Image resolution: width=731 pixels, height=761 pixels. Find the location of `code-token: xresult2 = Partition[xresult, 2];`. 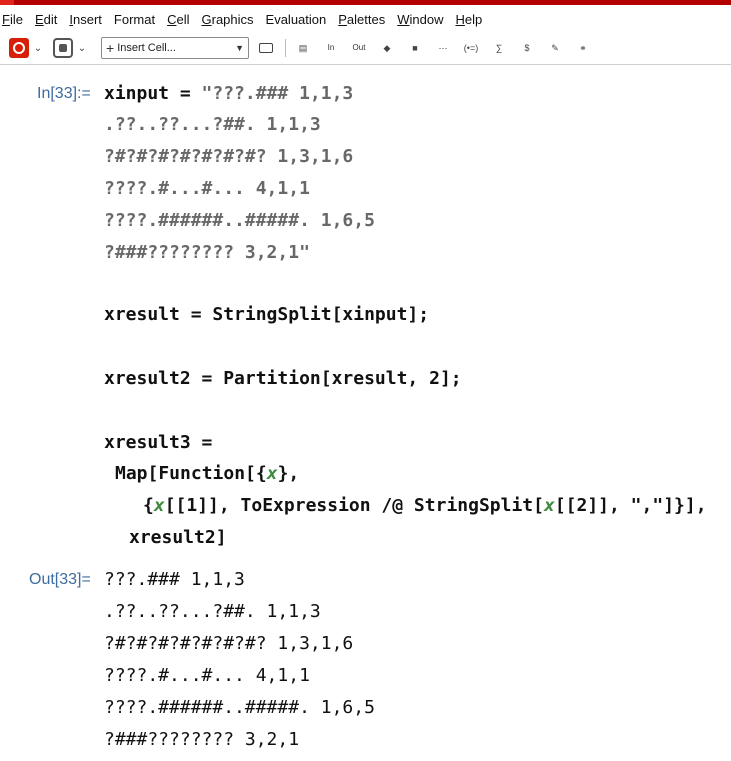

code-token: xresult2 = Partition[xresult, 2]; is located at coordinates (283, 378).